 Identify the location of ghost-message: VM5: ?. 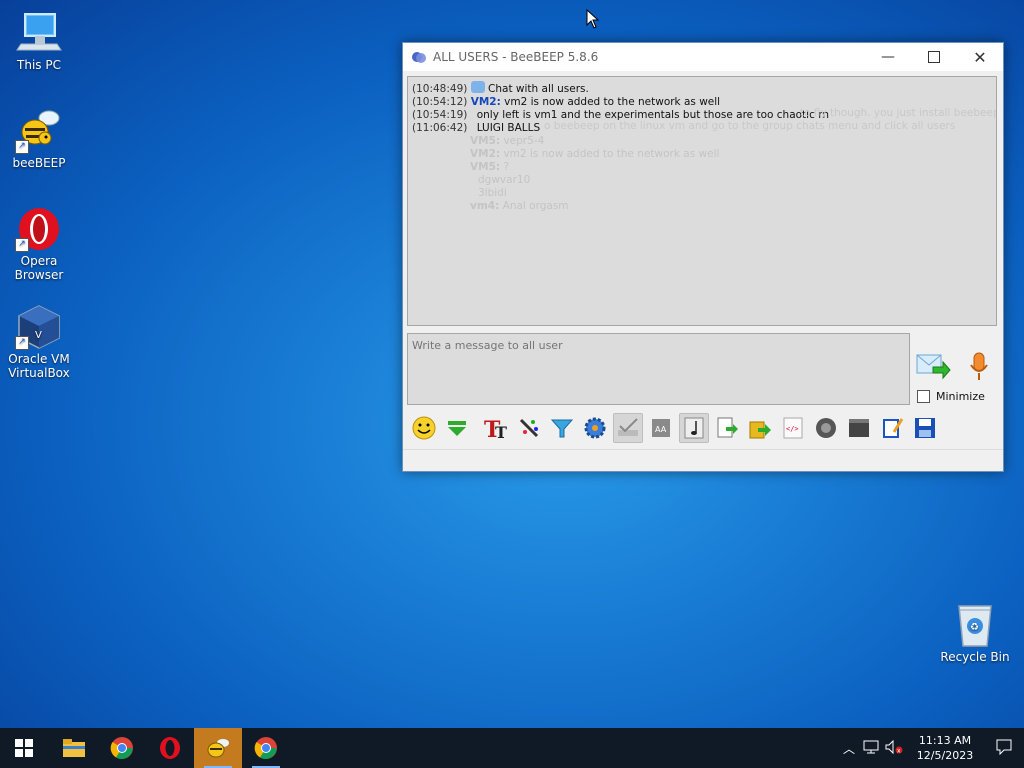
(731, 167).